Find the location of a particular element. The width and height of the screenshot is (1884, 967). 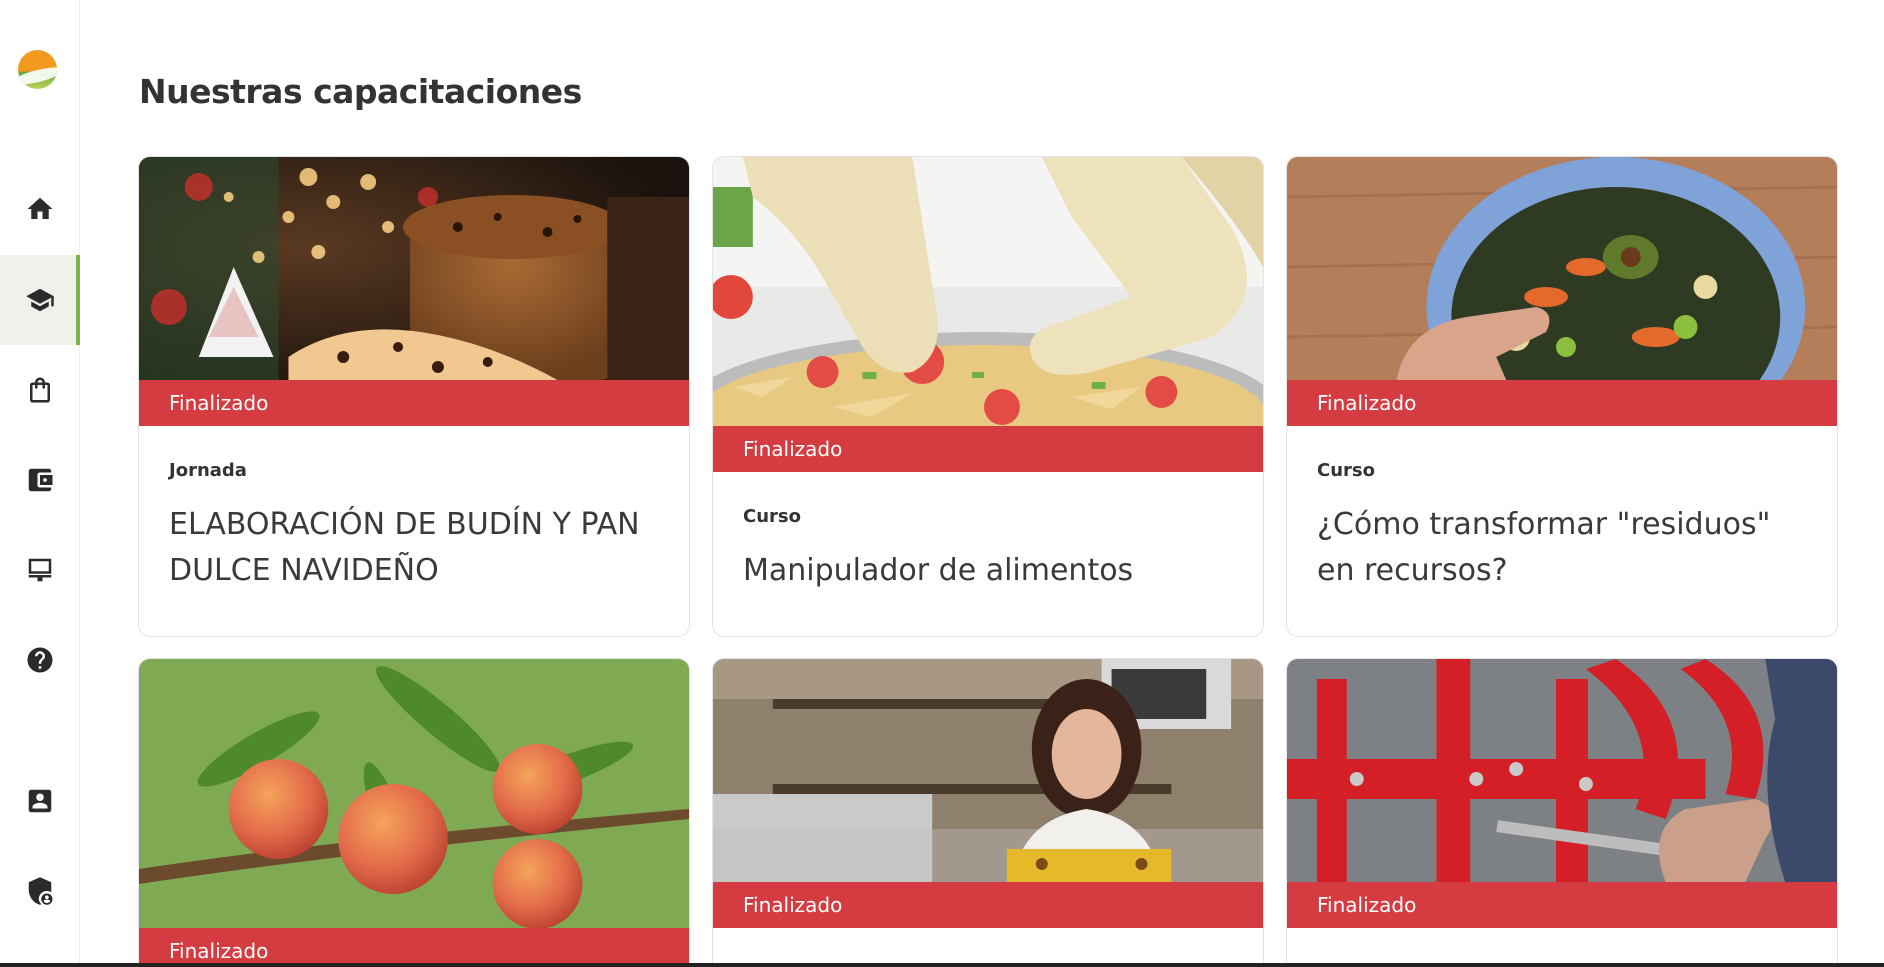

panettone-photo is located at coordinates (414, 268).